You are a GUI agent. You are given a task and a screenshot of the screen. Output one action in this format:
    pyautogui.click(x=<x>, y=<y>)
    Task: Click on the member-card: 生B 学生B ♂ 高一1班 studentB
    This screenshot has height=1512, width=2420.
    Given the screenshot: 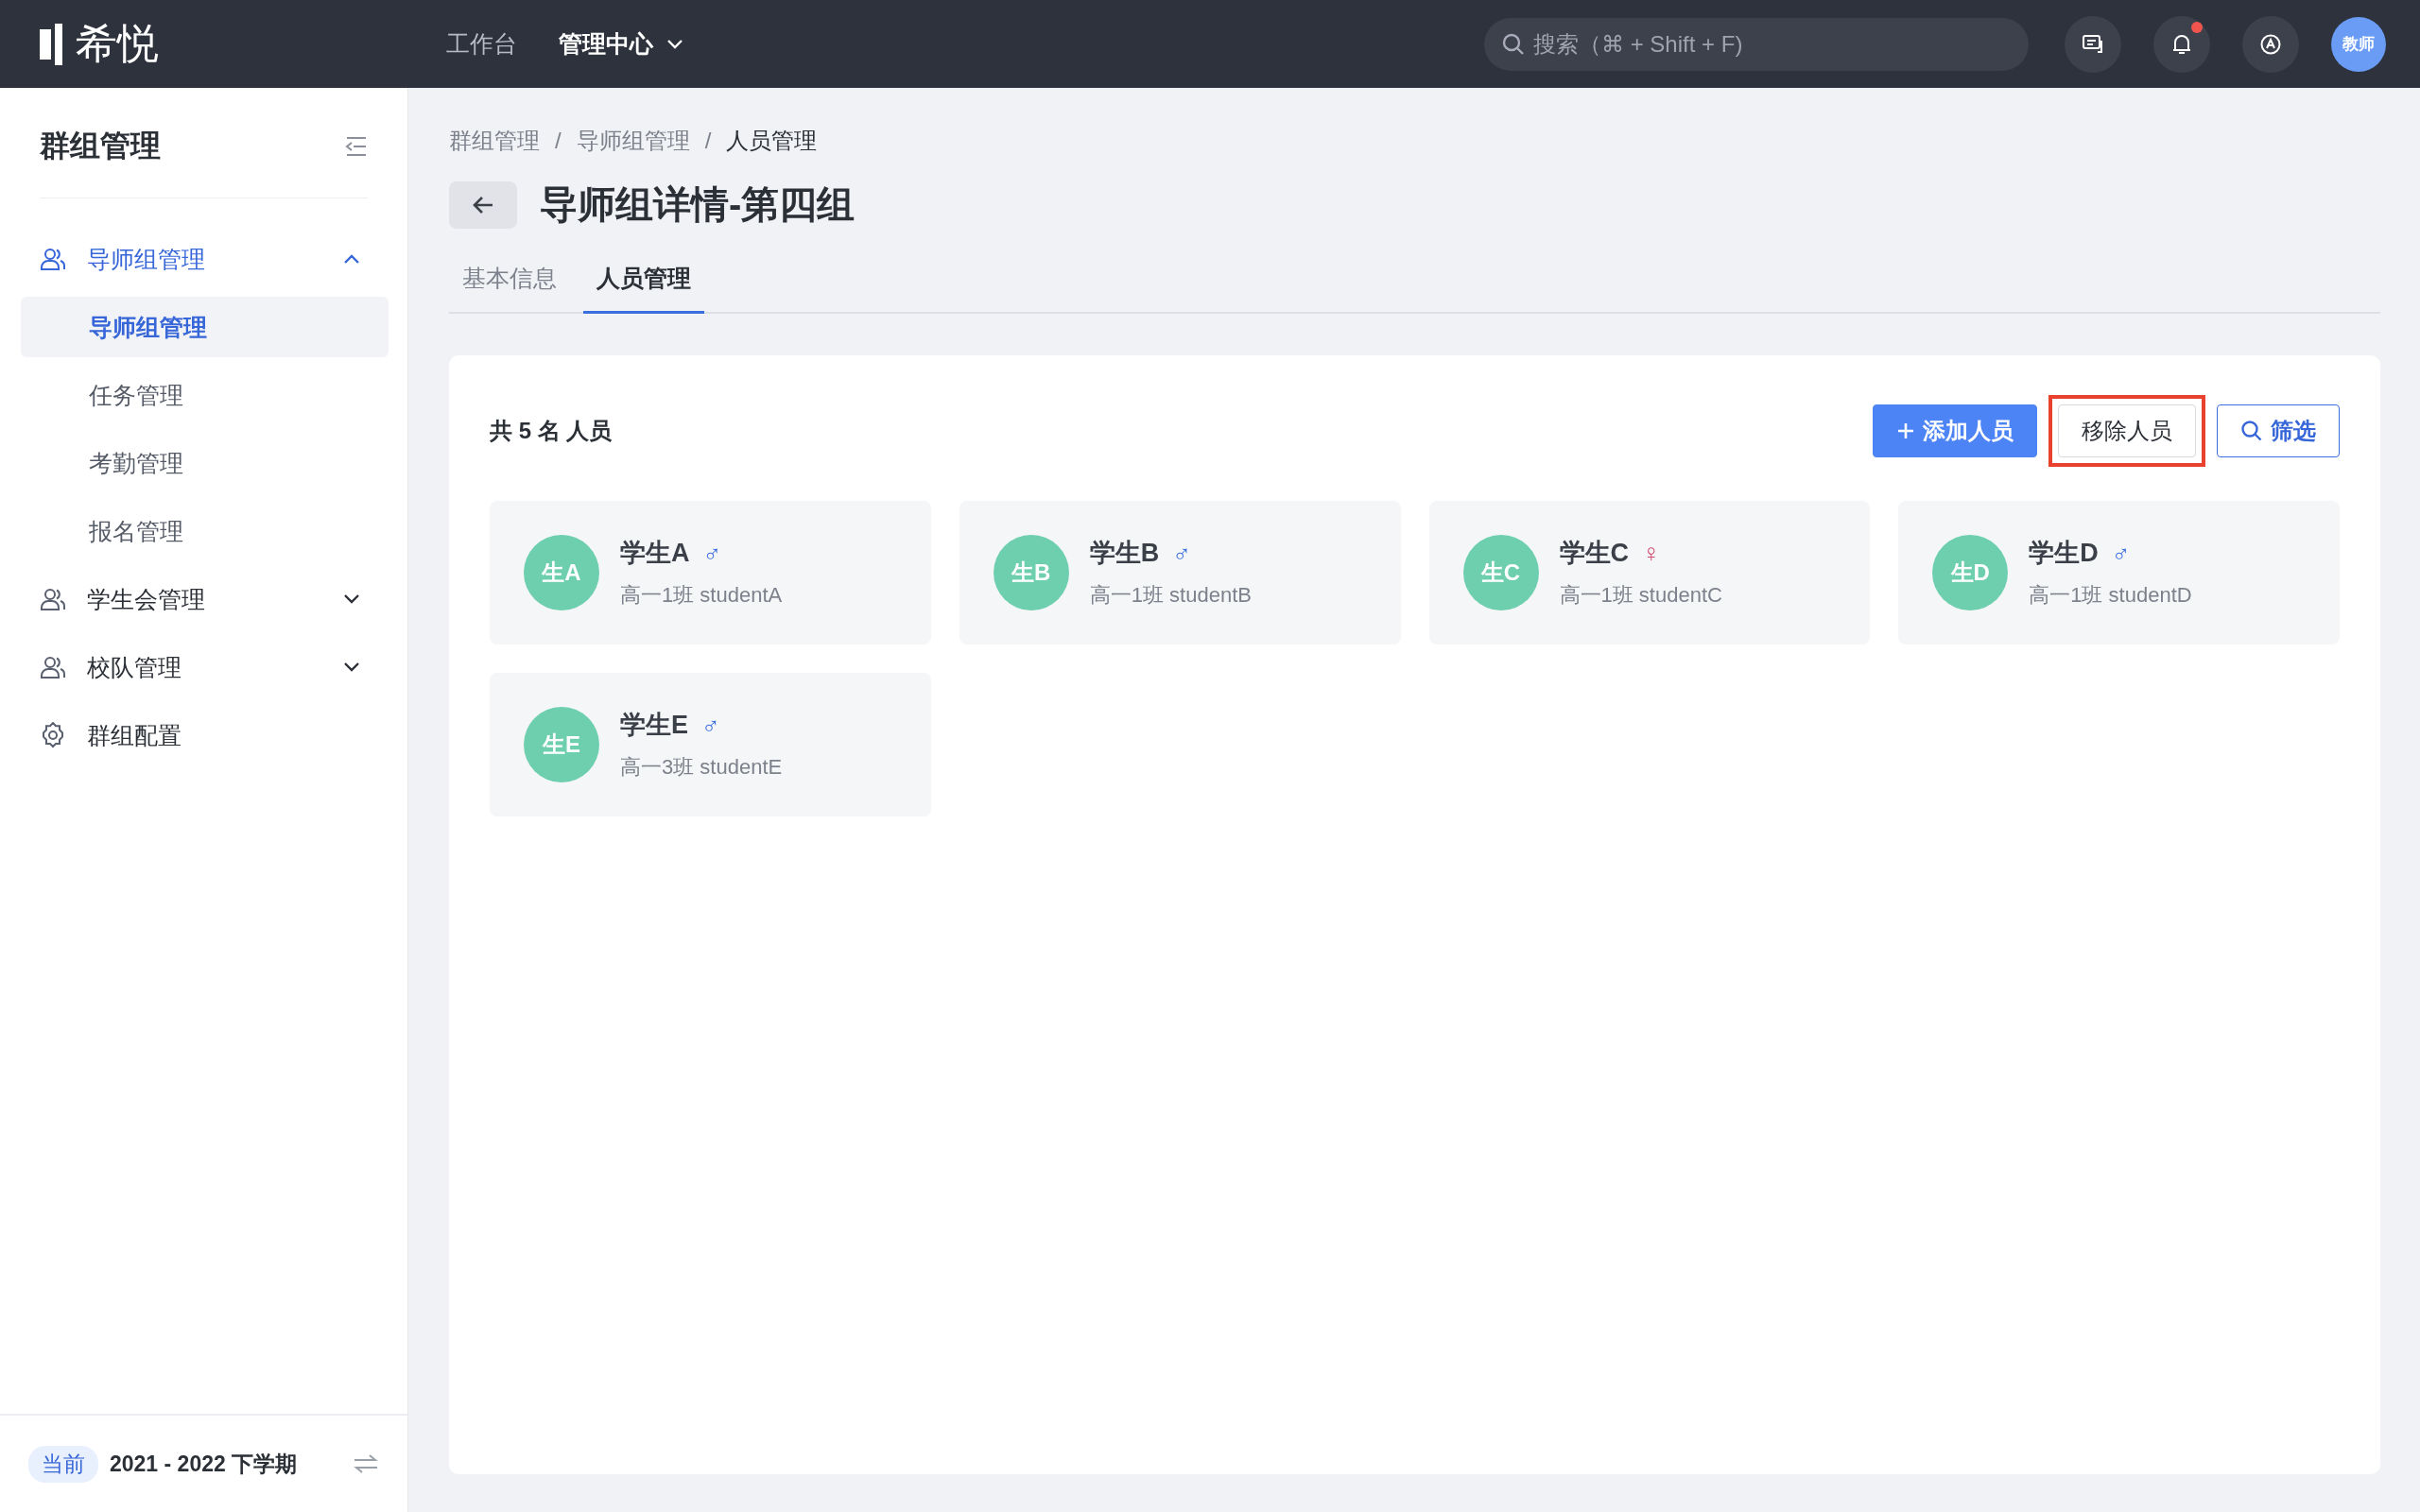 What is the action you would take?
    pyautogui.click(x=1180, y=572)
    